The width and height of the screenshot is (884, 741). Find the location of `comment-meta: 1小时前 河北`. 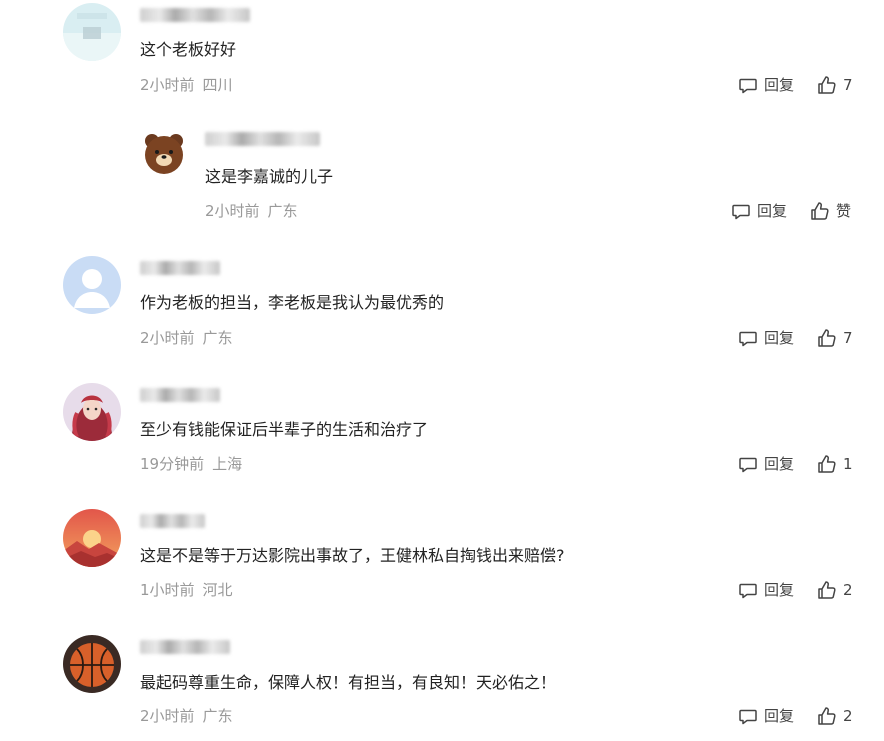

comment-meta: 1小时前 河北 is located at coordinates (186, 590).